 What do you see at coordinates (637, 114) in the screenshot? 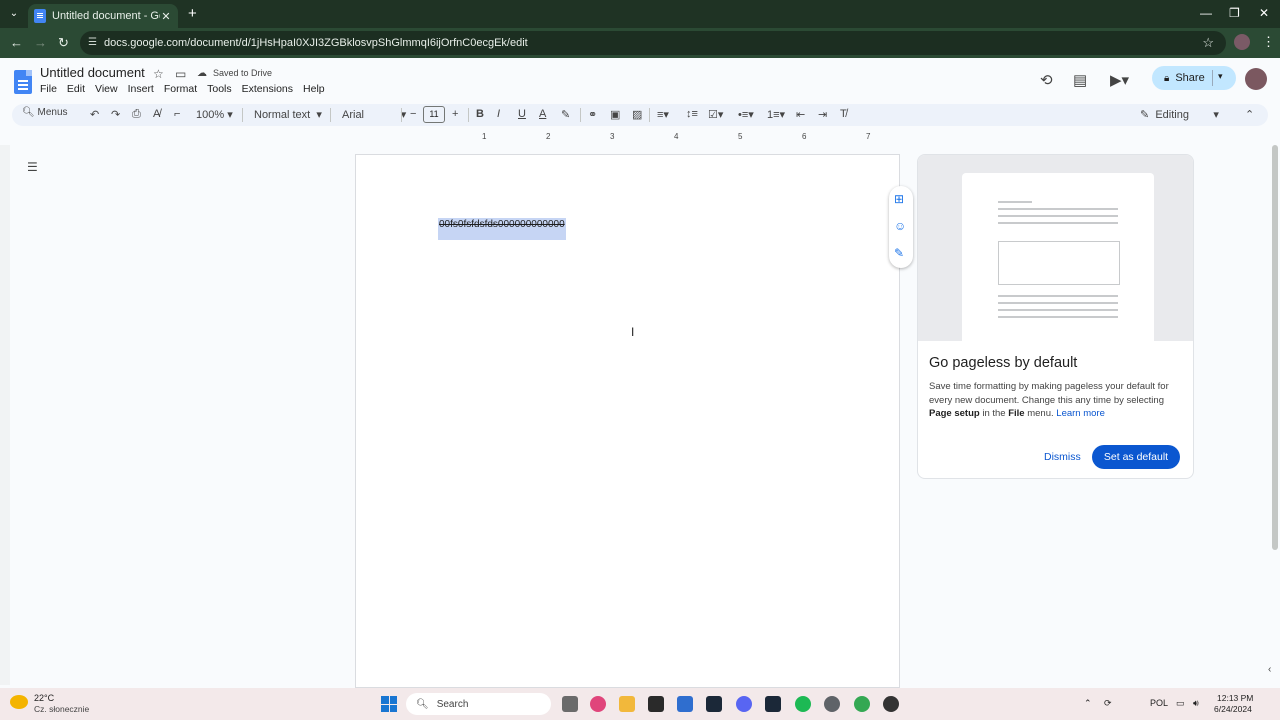
I see `insert-image-icon: ▨` at bounding box center [637, 114].